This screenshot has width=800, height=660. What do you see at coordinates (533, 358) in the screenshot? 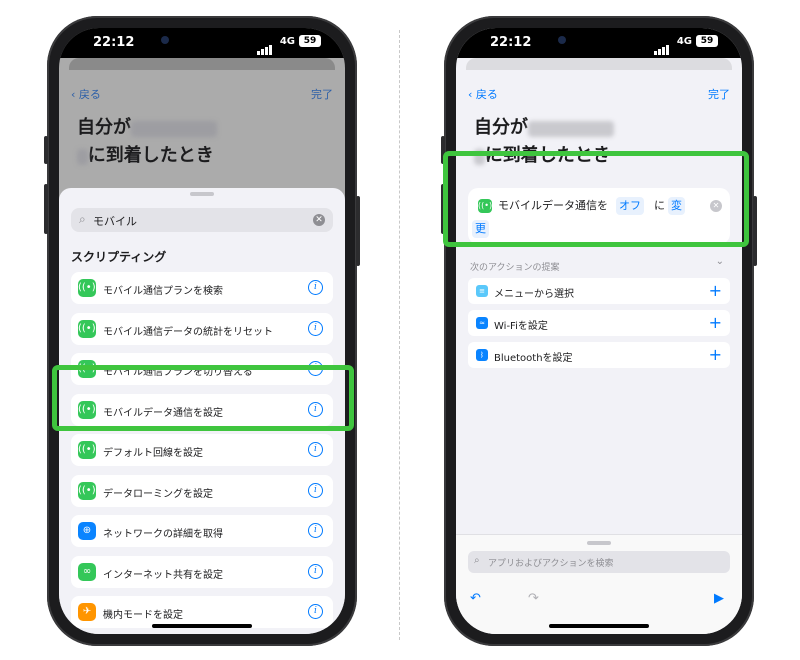
I see `suggestion-label: Bluetoothを設定` at bounding box center [533, 358].